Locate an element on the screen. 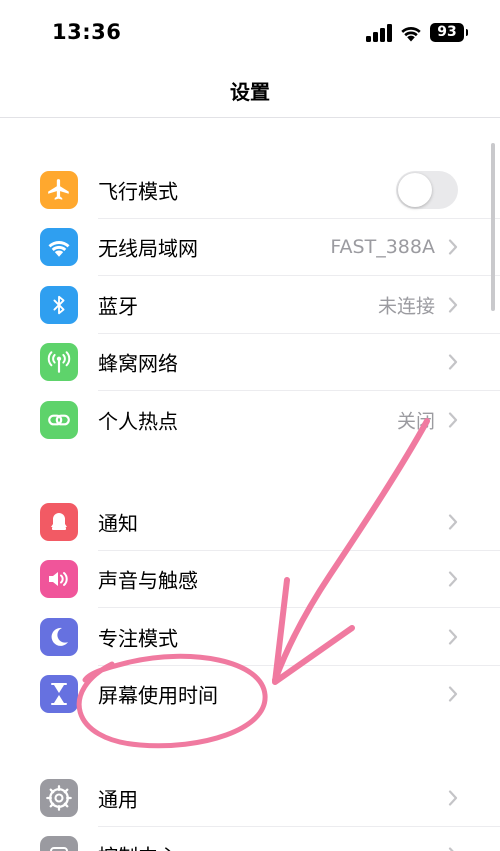 The image size is (500, 851). control-center-icon is located at coordinates (59, 843).